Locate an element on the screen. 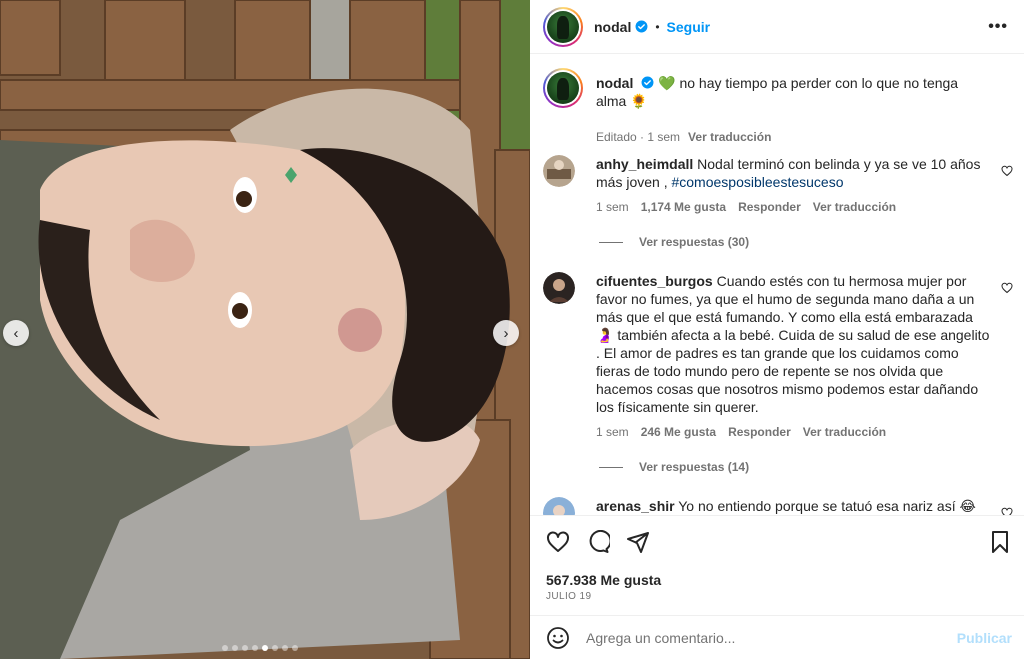  emoji-picker-icon is located at coordinates (558, 638).